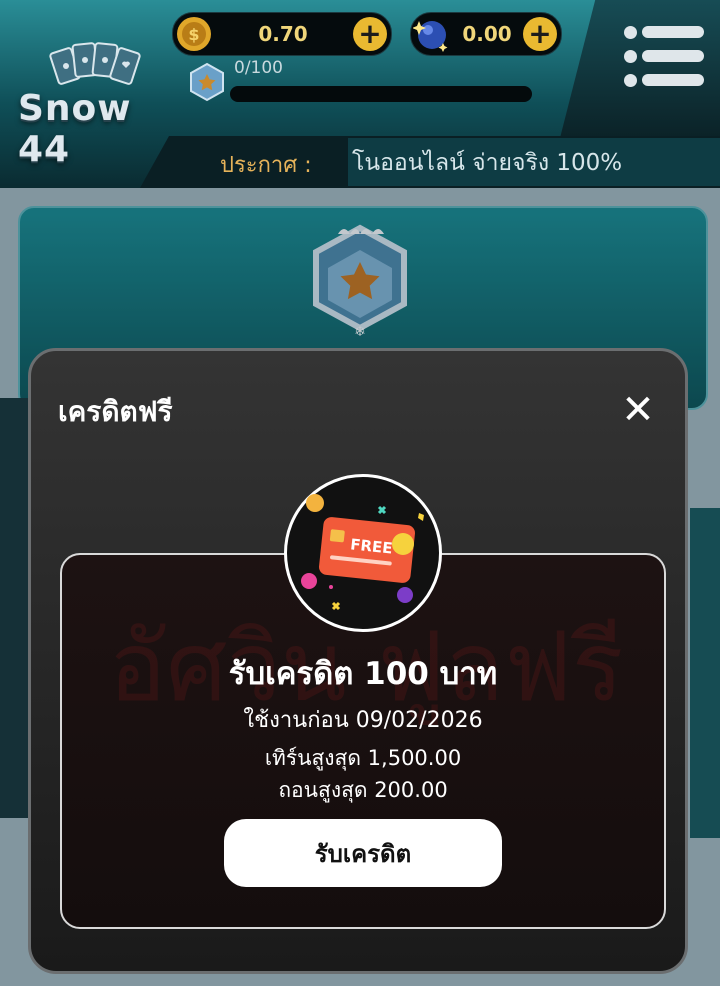 The image size is (720, 986). What do you see at coordinates (363, 790) in the screenshot?
I see `max-withdraw-text: ถอนสูงสุด 200.00` at bounding box center [363, 790].